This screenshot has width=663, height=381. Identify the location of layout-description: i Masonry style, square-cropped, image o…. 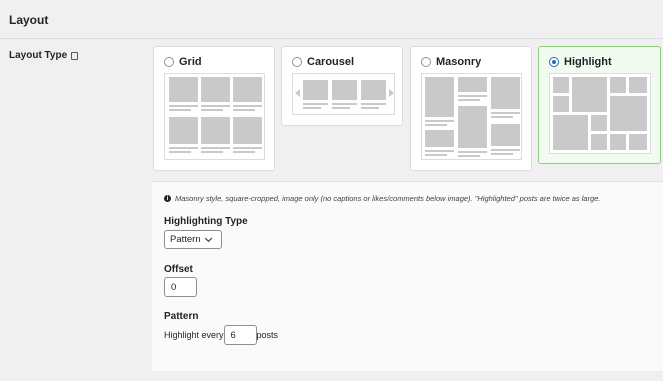
(382, 198).